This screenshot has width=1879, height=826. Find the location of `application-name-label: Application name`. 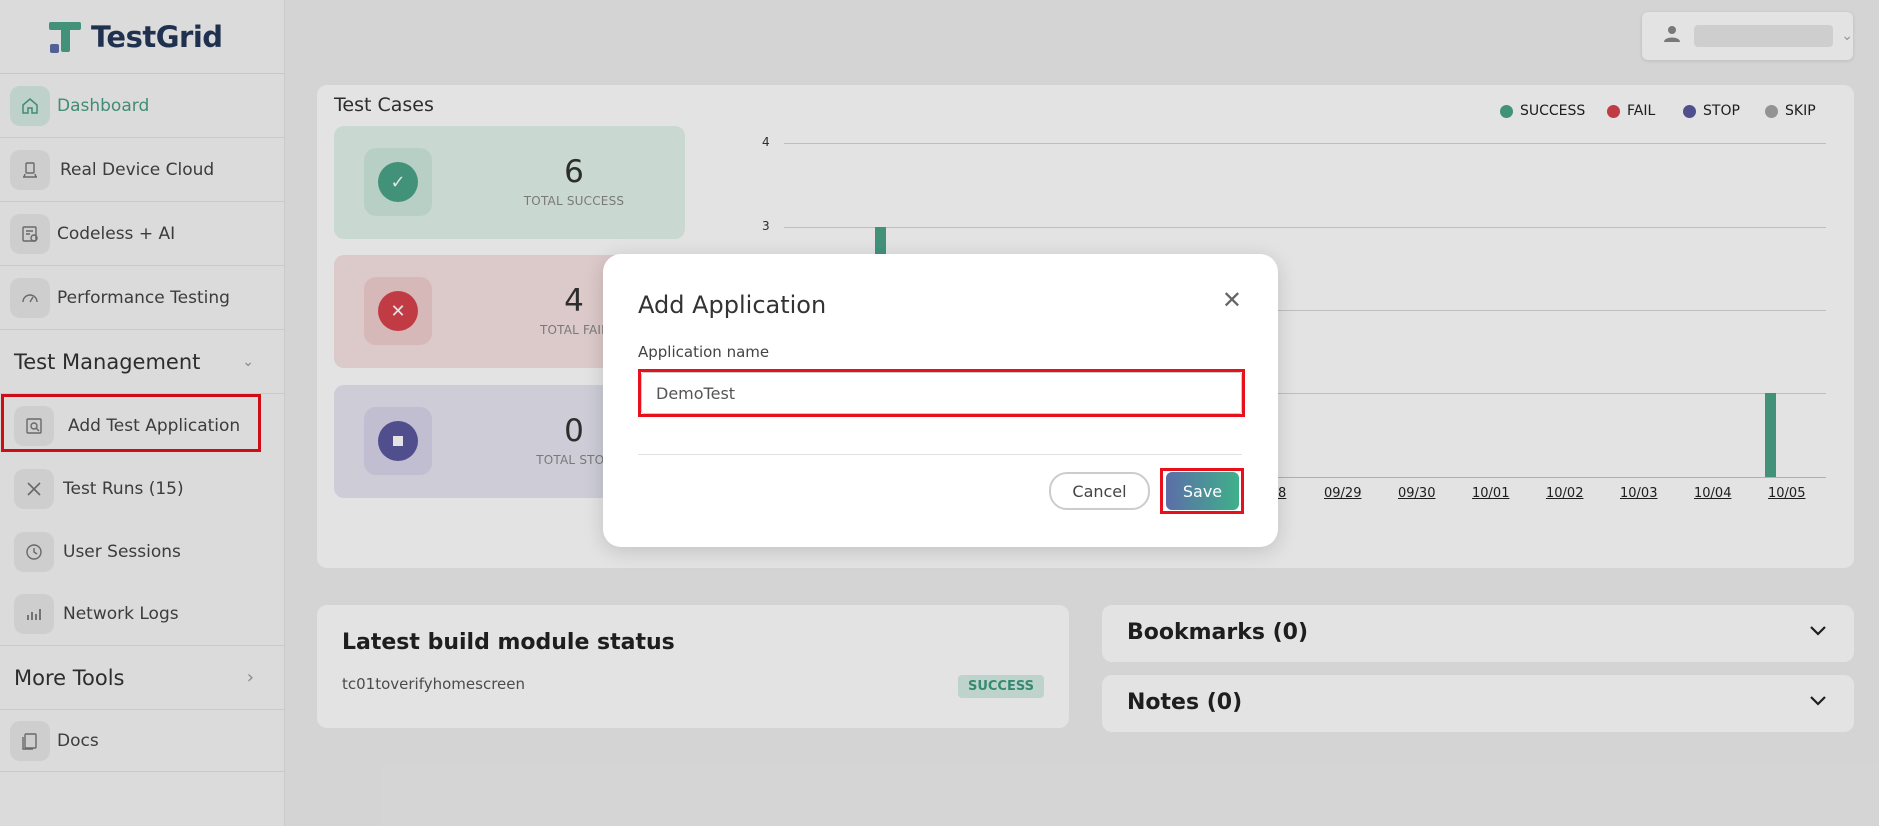

application-name-label: Application name is located at coordinates (704, 352).